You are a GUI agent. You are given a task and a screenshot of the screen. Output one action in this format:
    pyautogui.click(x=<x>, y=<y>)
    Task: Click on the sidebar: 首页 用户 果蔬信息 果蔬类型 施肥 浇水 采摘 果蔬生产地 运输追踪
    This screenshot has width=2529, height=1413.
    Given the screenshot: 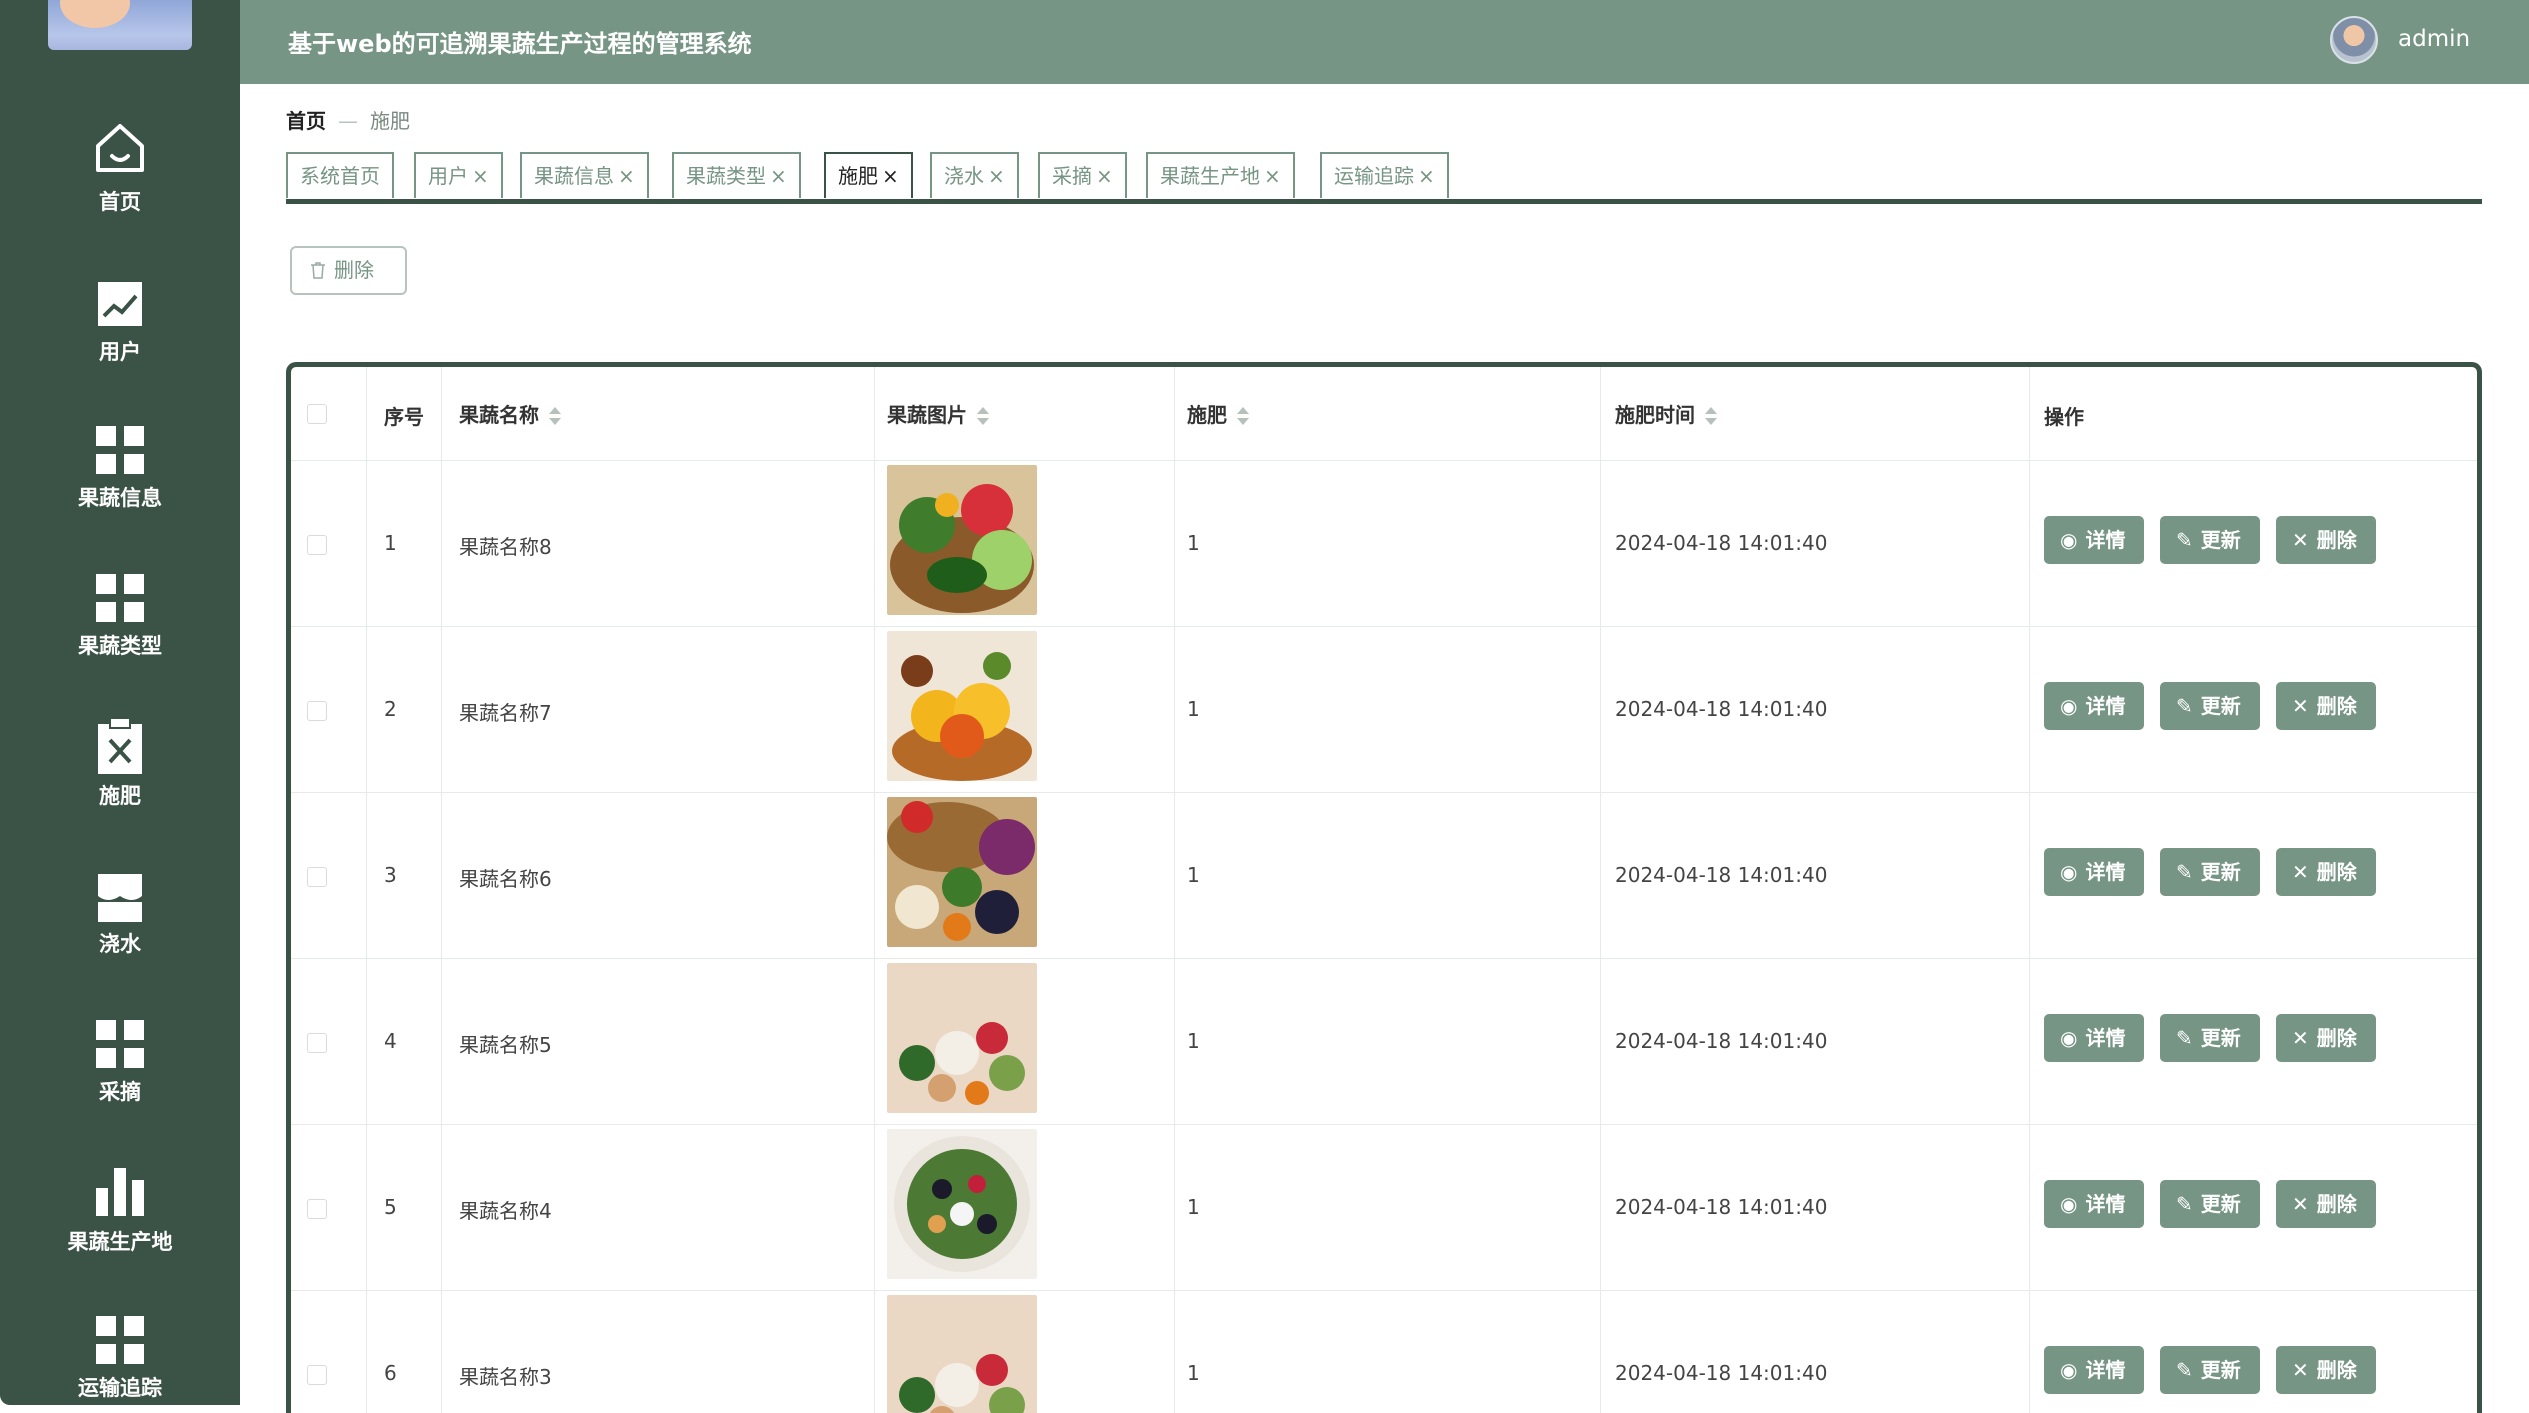 What is the action you would take?
    pyautogui.click(x=120, y=702)
    